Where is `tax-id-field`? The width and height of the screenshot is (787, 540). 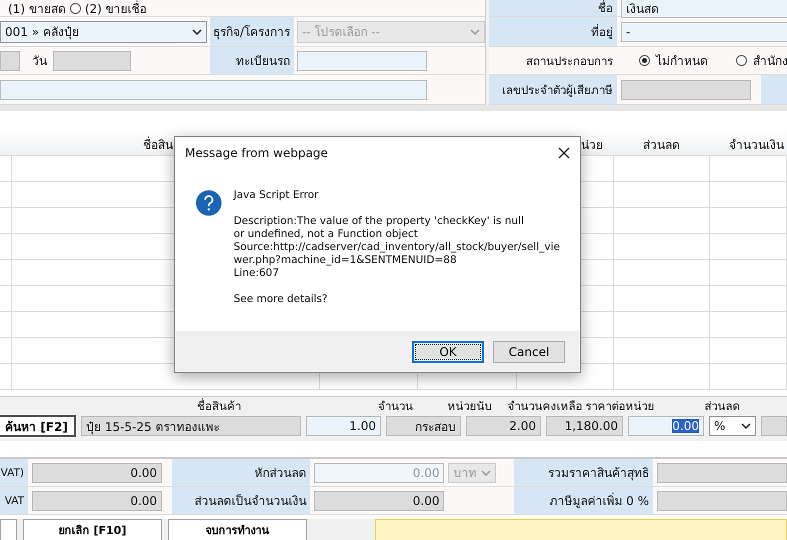 tax-id-field is located at coordinates (686, 90).